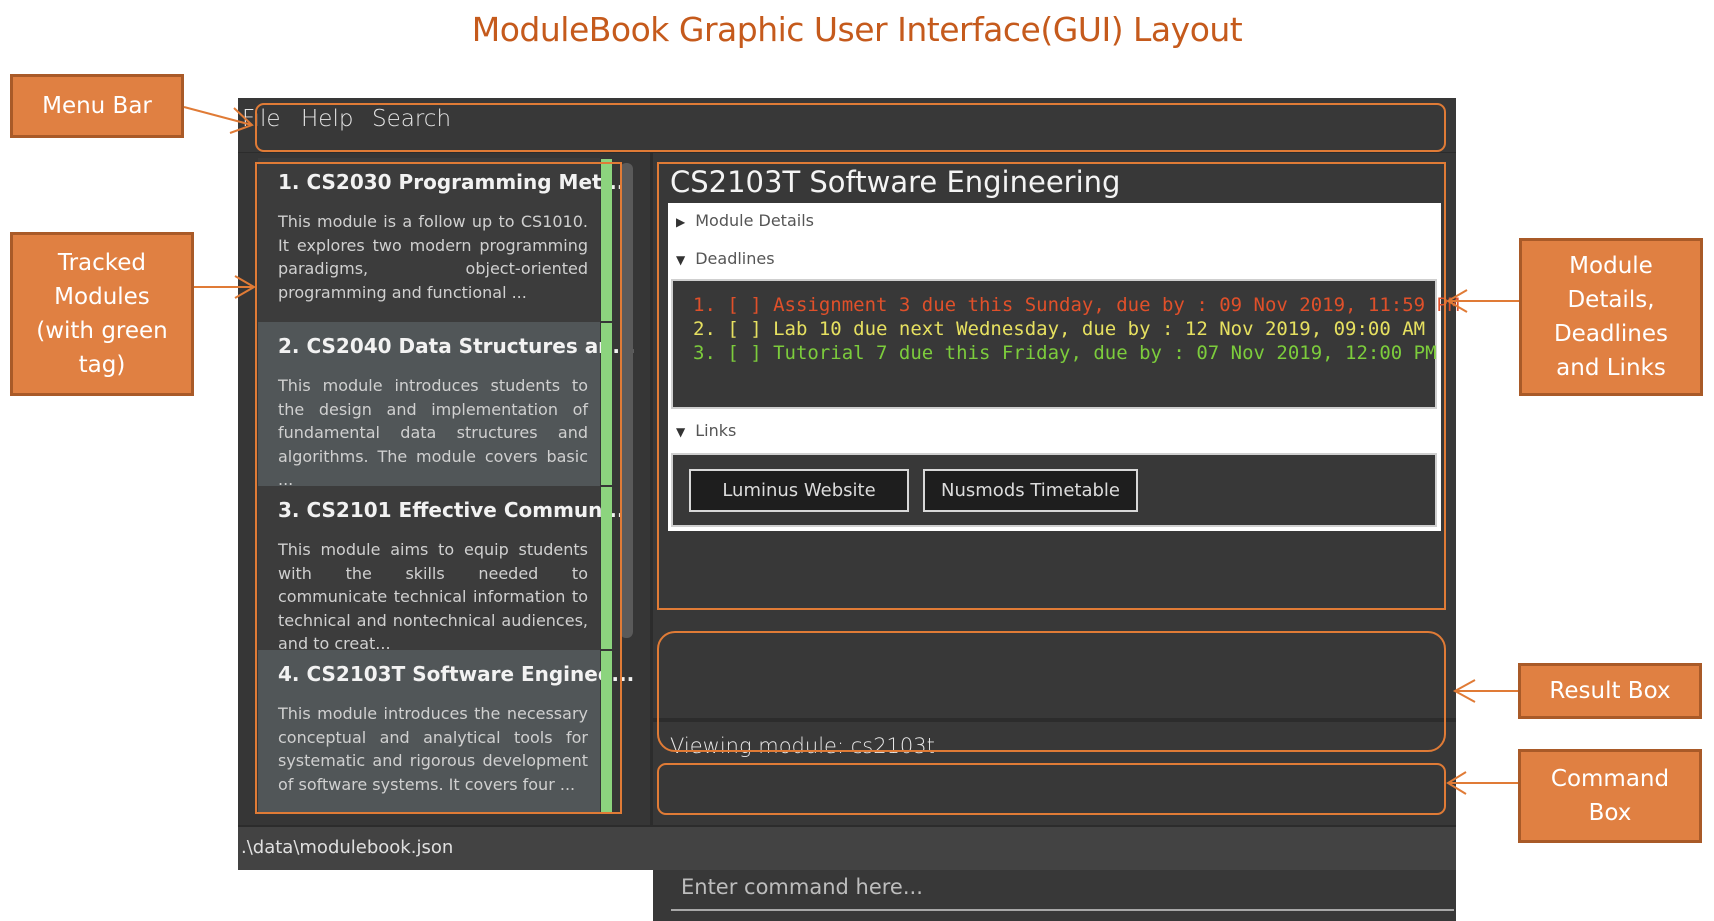 The height and width of the screenshot is (921, 1714). I want to click on save-location-text: .\data\modulebook.json, so click(347, 847).